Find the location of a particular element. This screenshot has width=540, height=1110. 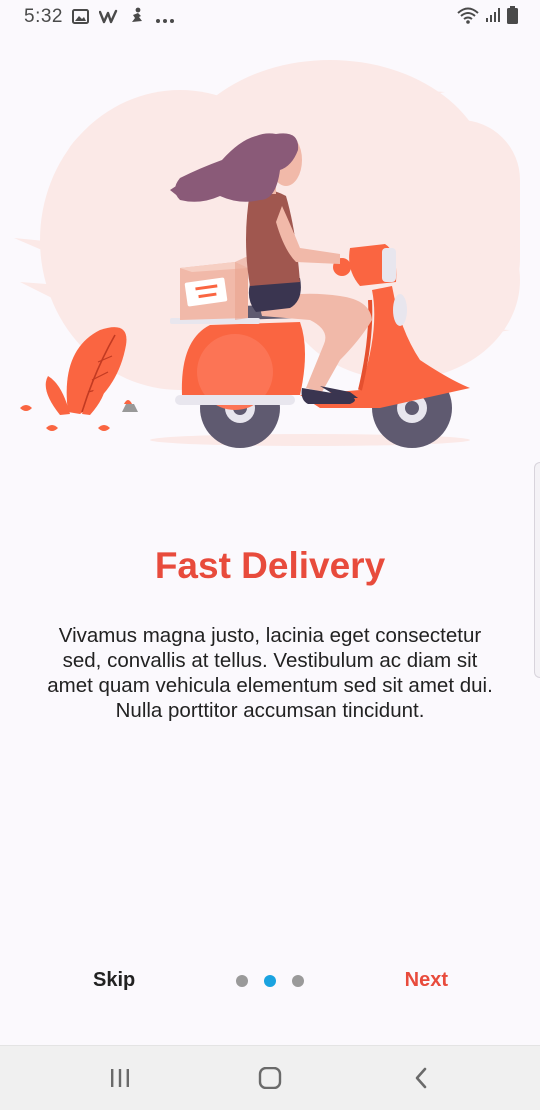

status-left-icons is located at coordinates (123, 18).